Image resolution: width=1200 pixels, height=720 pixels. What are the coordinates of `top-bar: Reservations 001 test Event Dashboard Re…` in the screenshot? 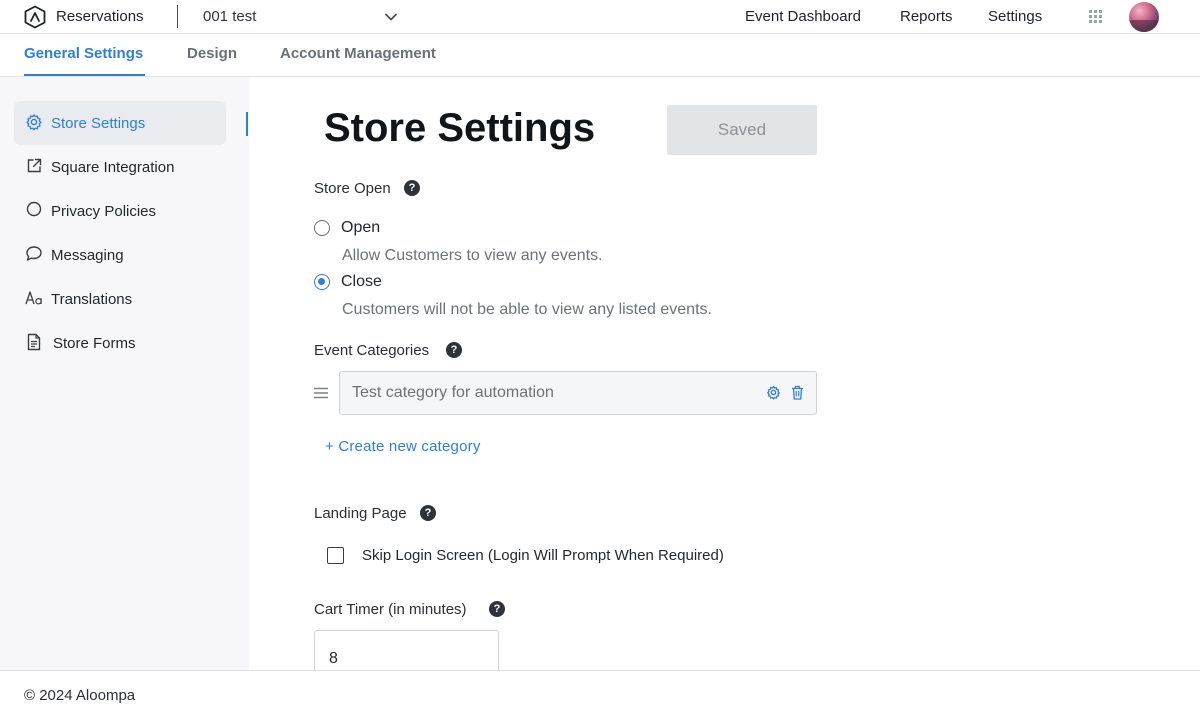 It's located at (600, 17).